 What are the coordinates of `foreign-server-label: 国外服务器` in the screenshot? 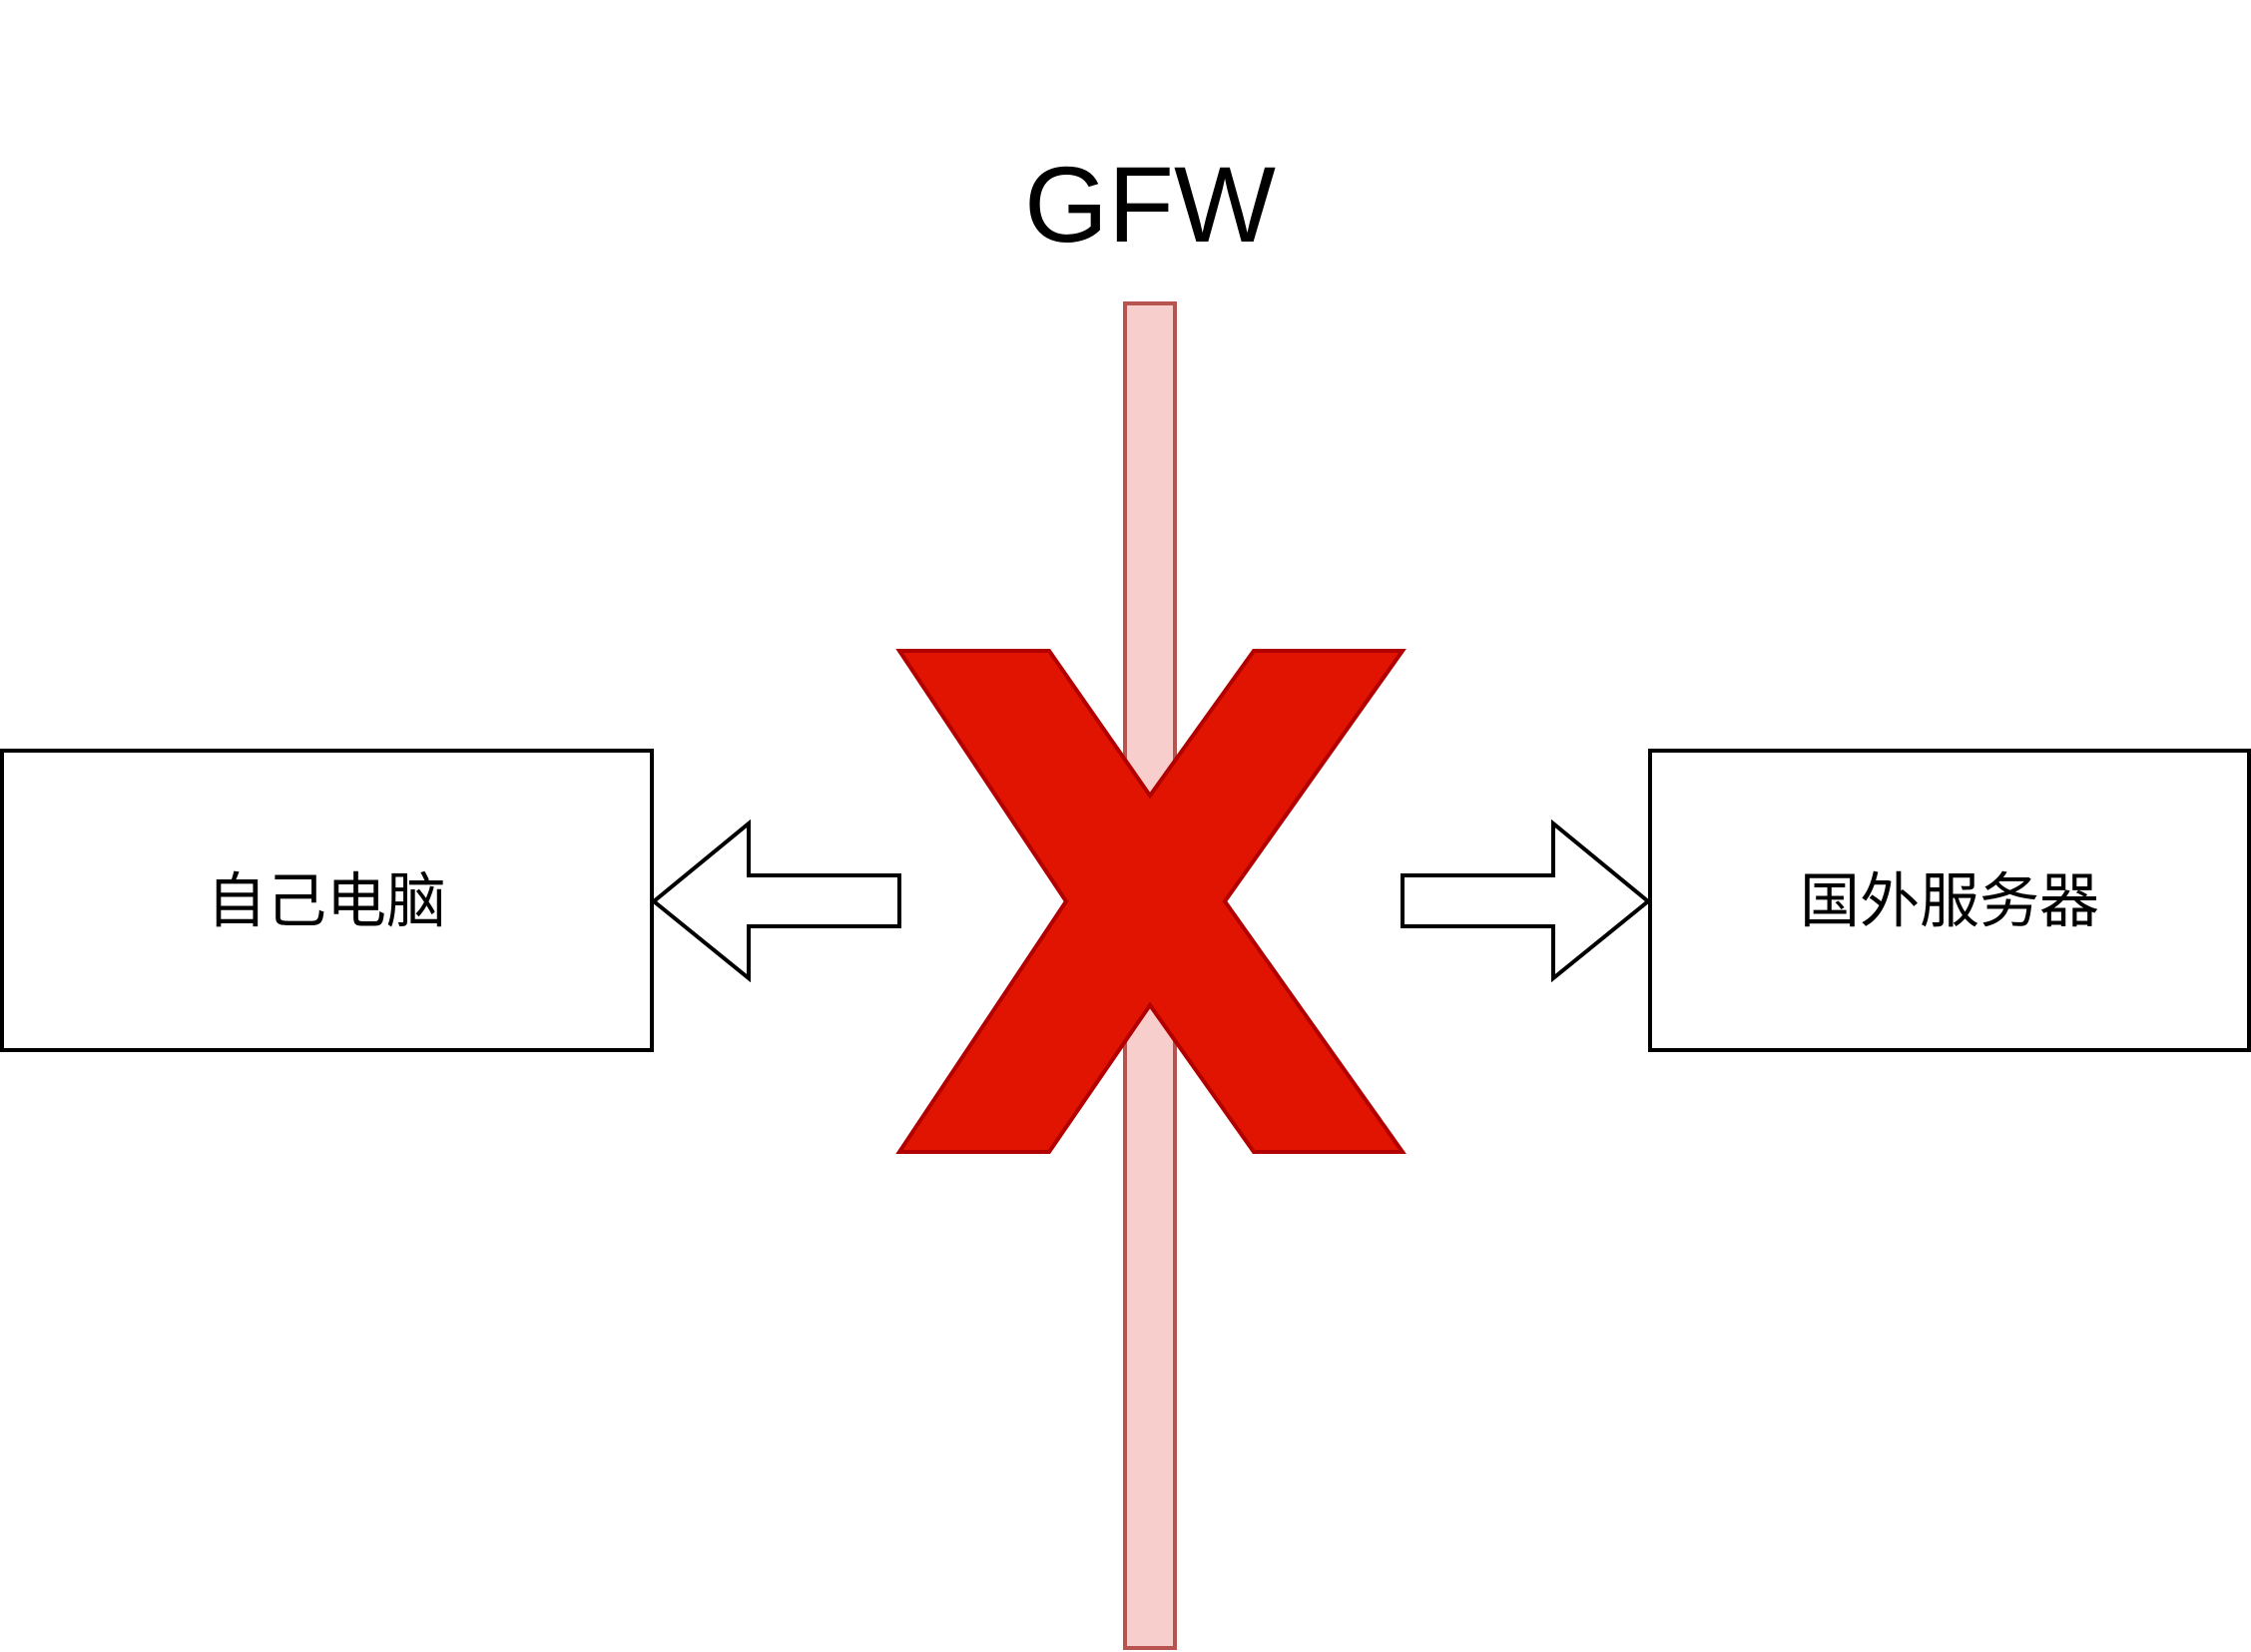 It's located at (1949, 902).